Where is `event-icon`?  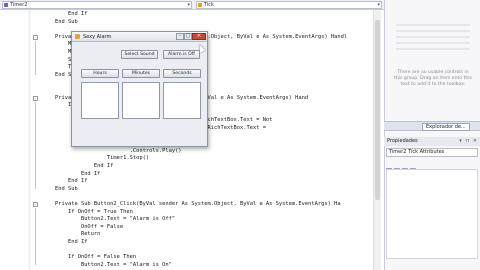 event-icon is located at coordinates (200, 5).